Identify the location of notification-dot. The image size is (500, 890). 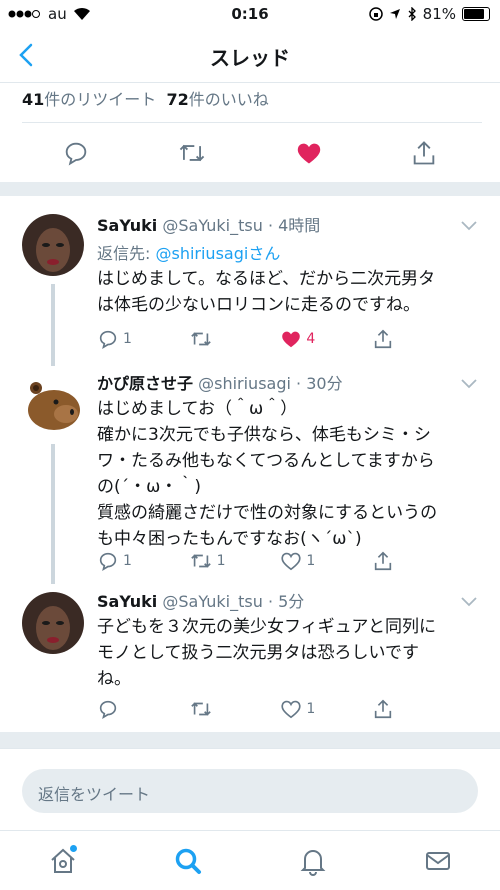
(73, 848).